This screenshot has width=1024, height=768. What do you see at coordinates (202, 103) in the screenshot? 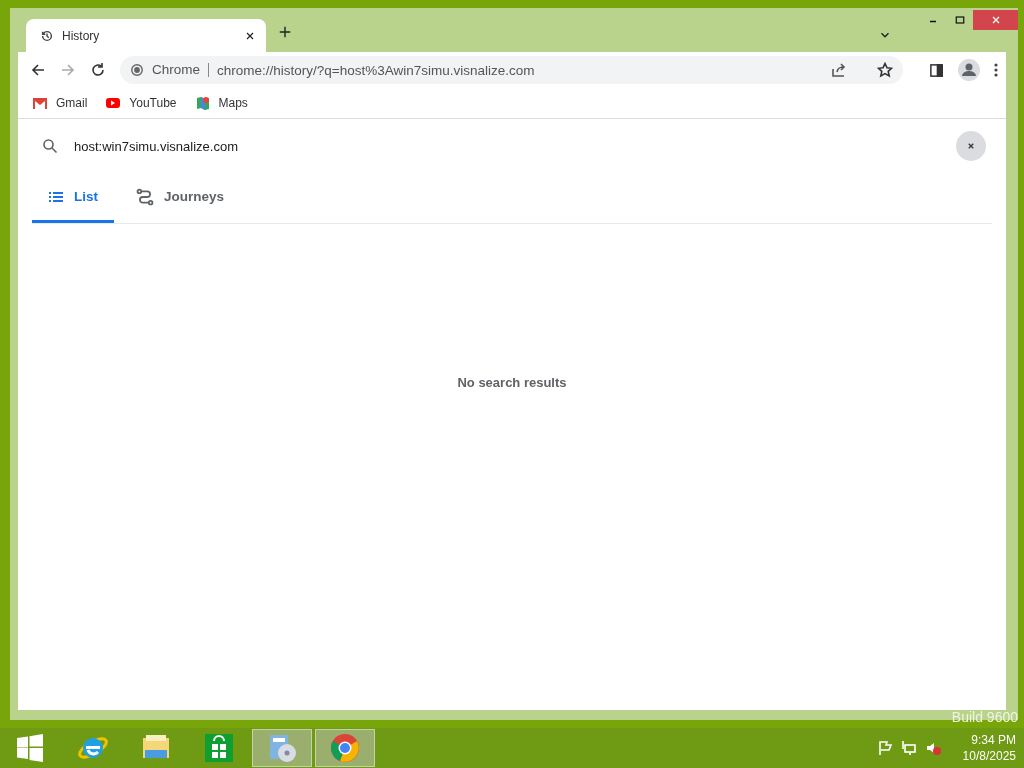
I see `maps-icon` at bounding box center [202, 103].